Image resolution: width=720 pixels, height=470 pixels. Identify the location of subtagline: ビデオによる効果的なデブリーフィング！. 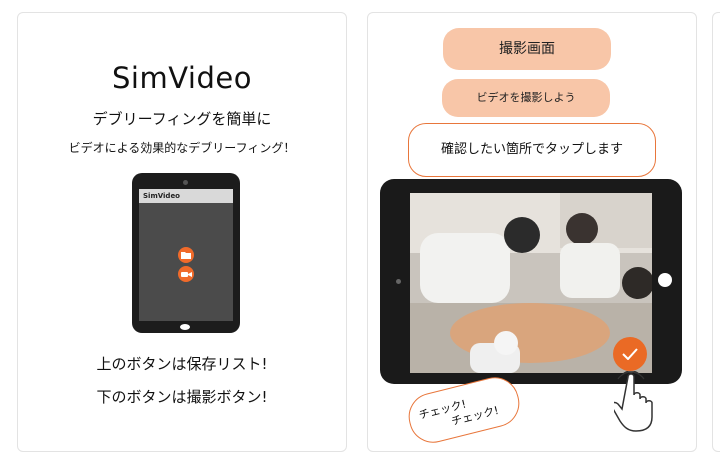
(182, 148).